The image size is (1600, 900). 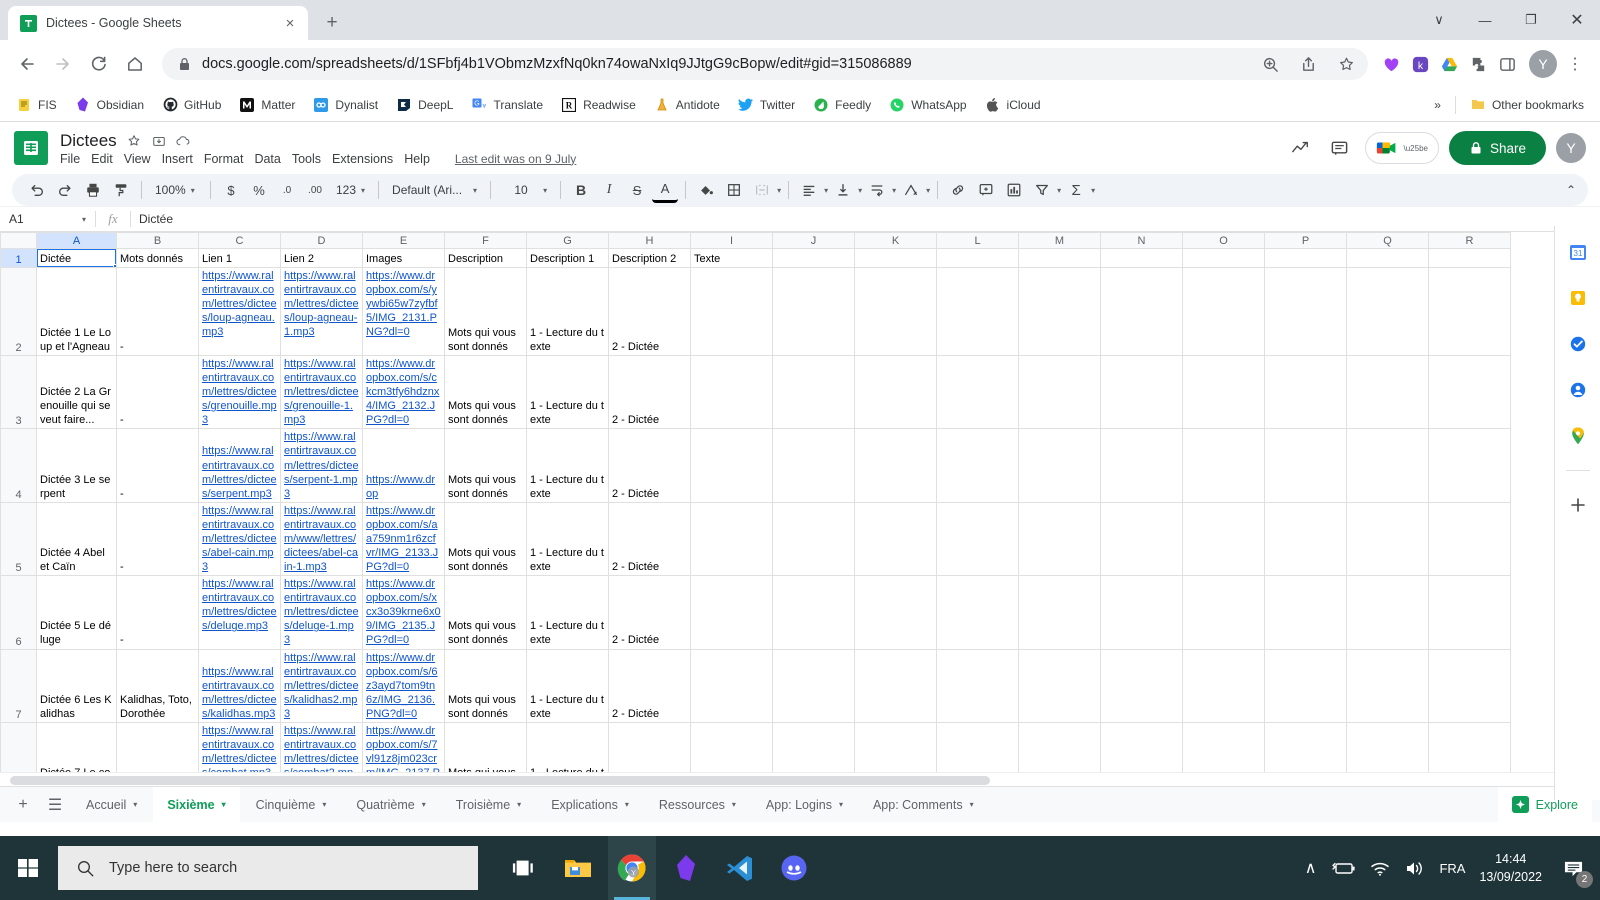 What do you see at coordinates (1449, 64) in the screenshot?
I see `drive-icon` at bounding box center [1449, 64].